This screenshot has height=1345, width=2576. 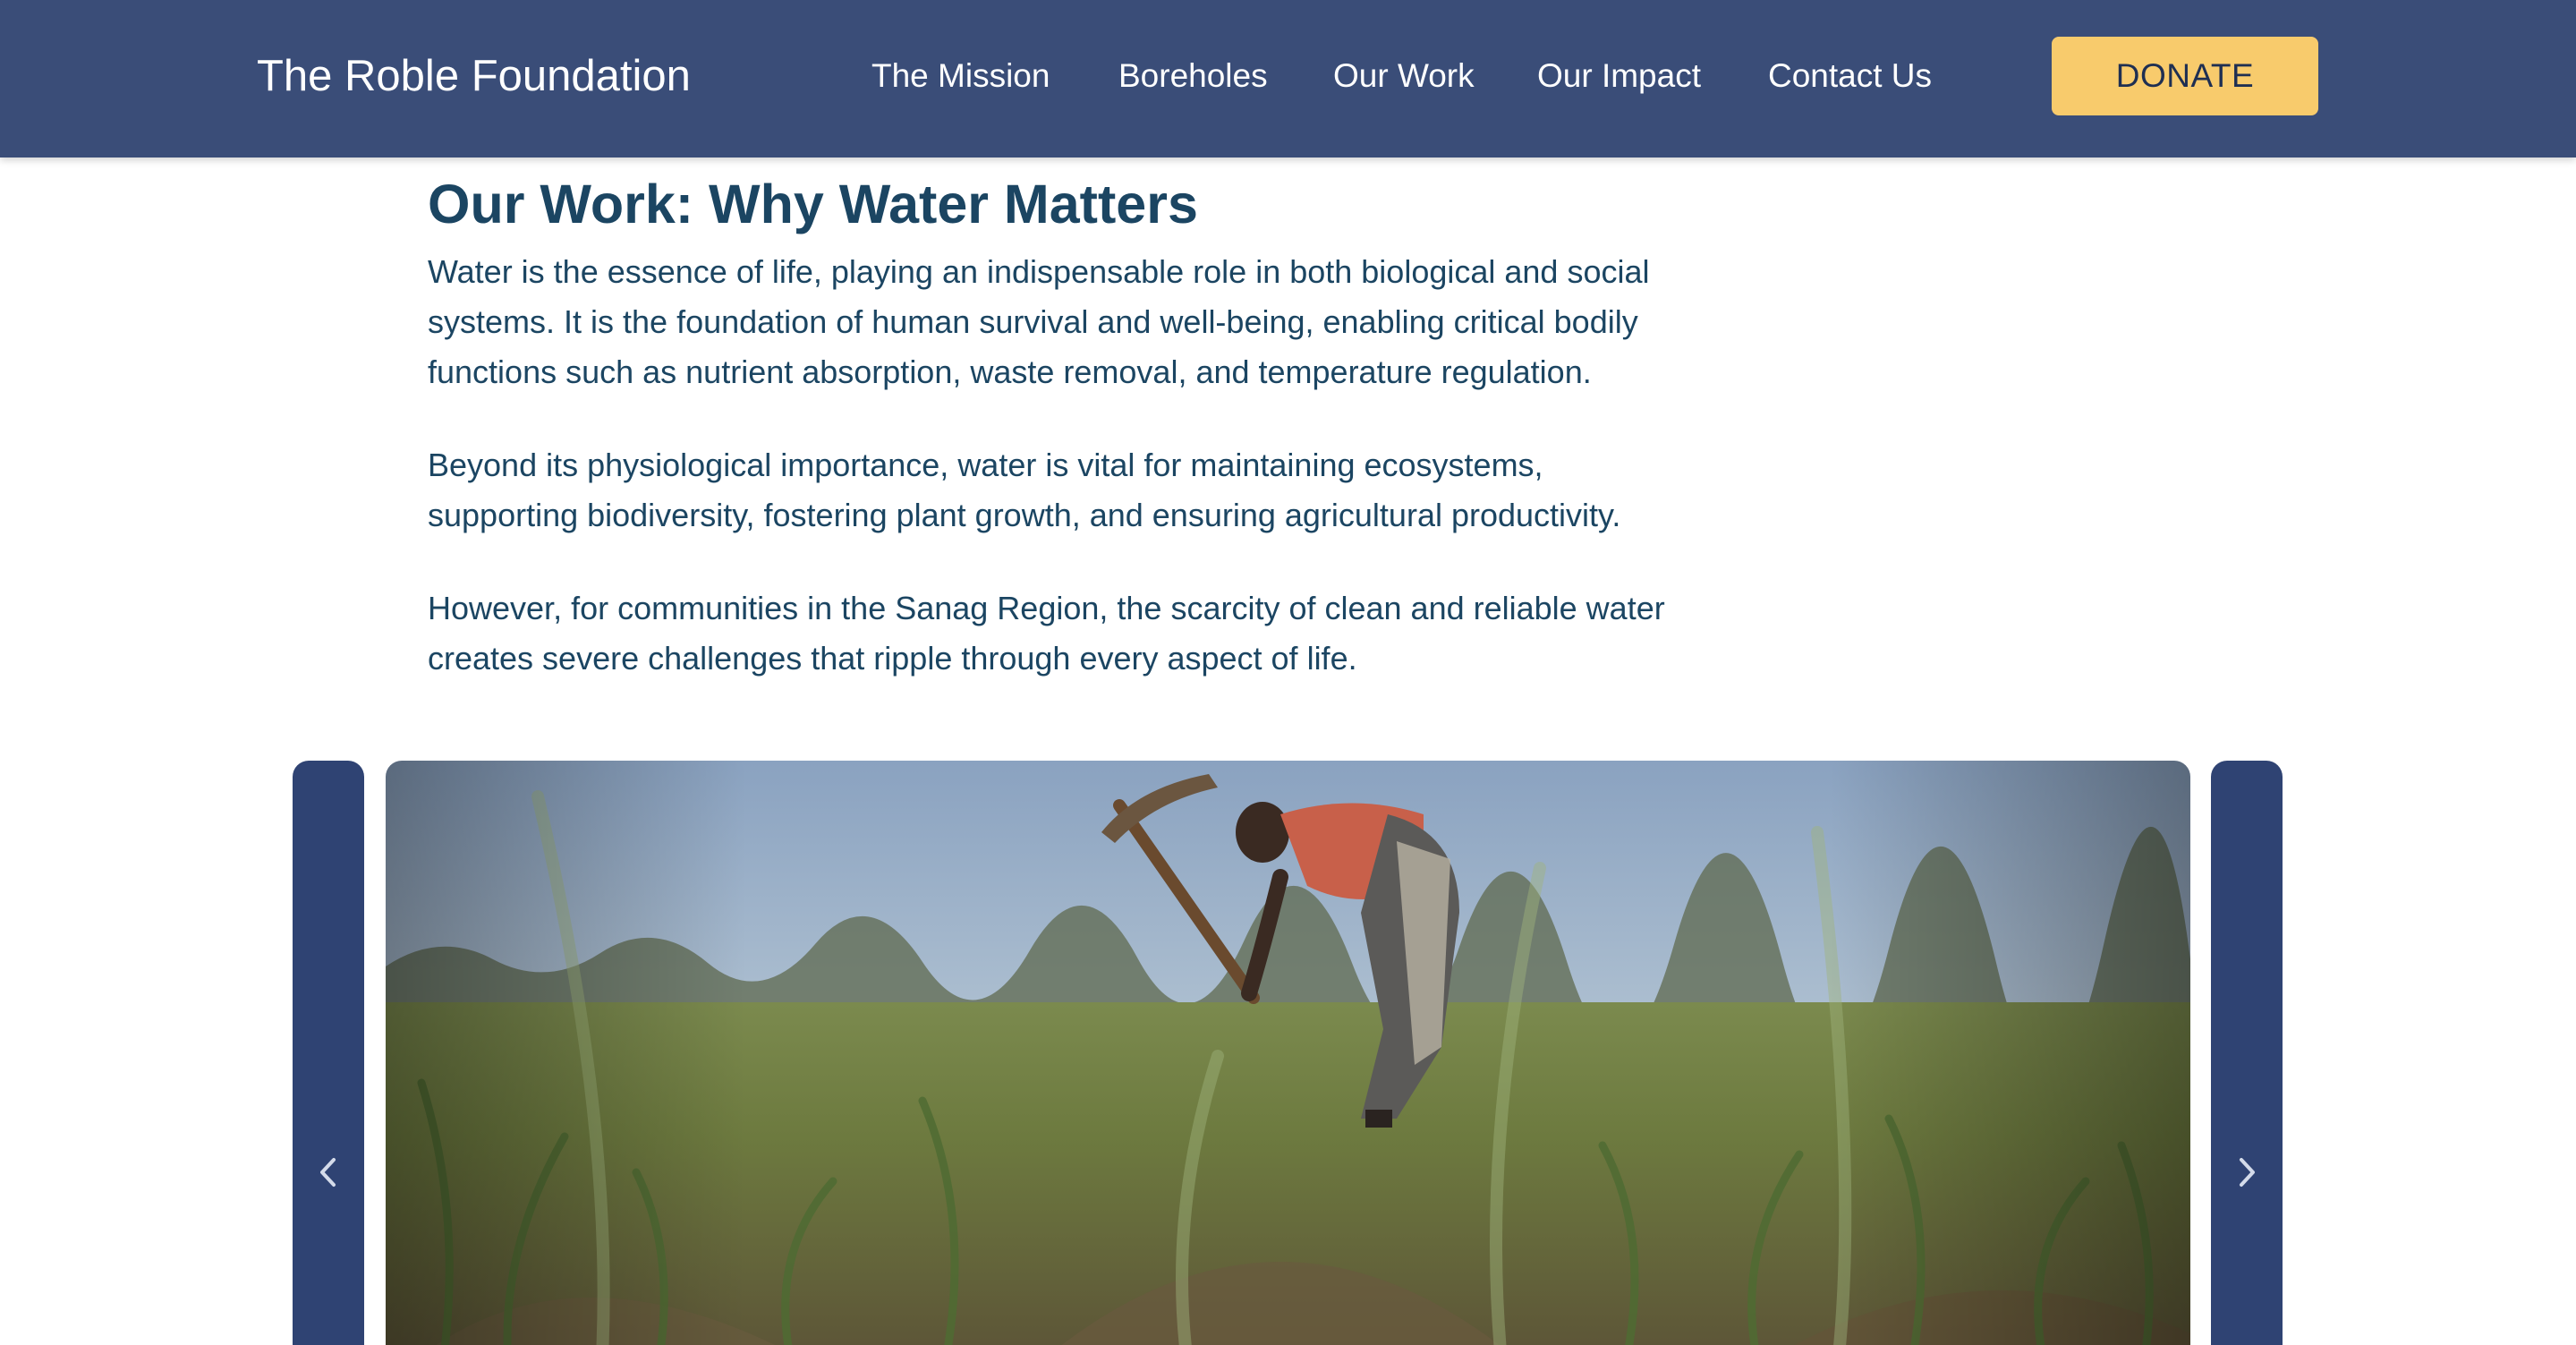 I want to click on nav-link-contact-us: Contact Us, so click(x=1850, y=76).